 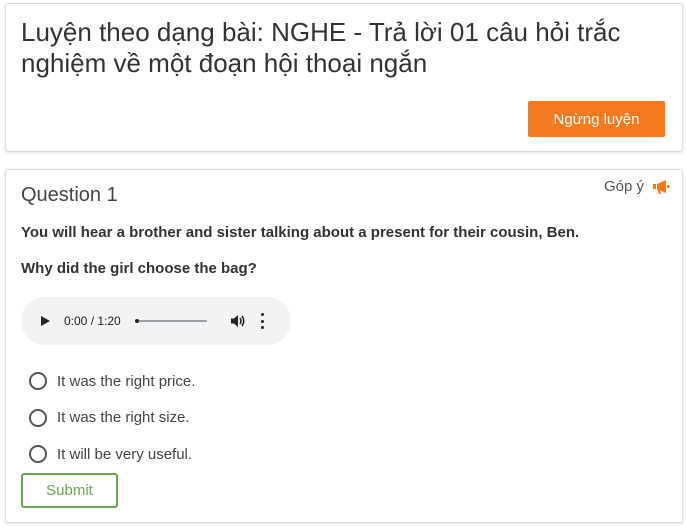 What do you see at coordinates (123, 418) in the screenshot?
I see `option-label: It was the right size.` at bounding box center [123, 418].